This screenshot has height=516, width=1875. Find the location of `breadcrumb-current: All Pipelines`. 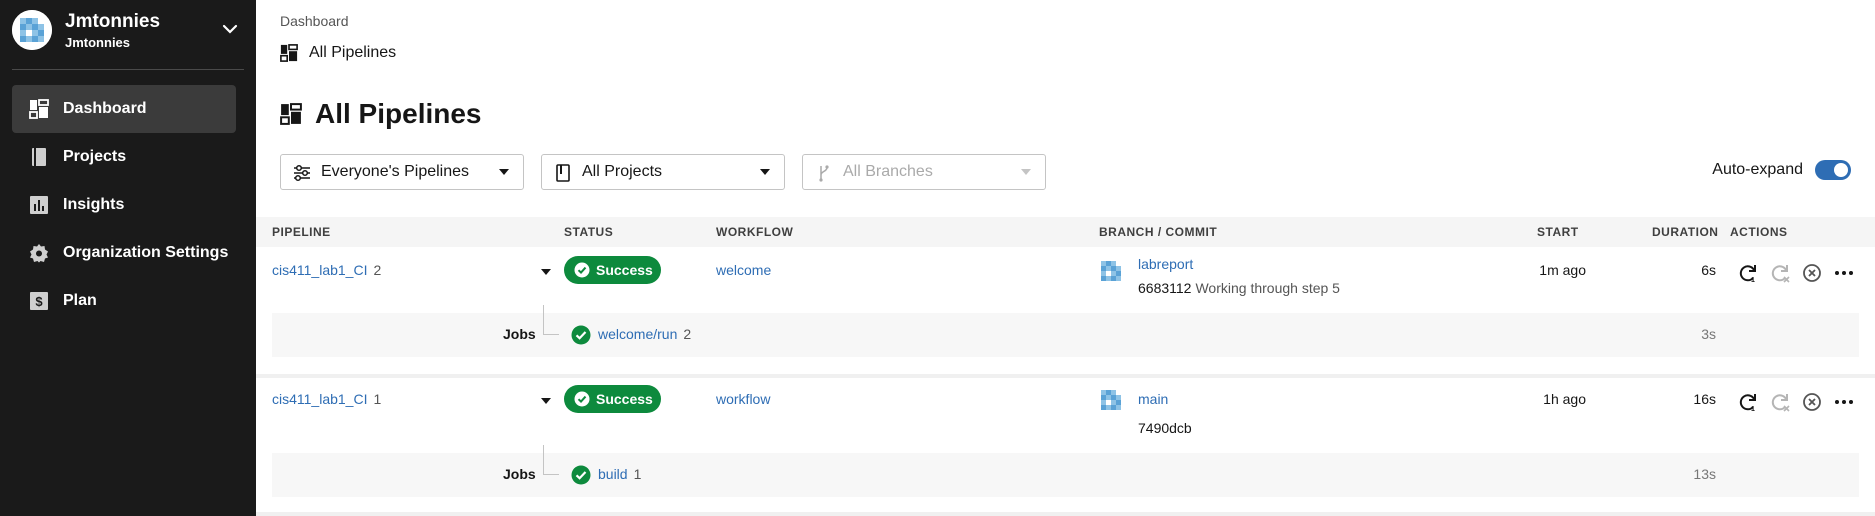

breadcrumb-current: All Pipelines is located at coordinates (338, 53).